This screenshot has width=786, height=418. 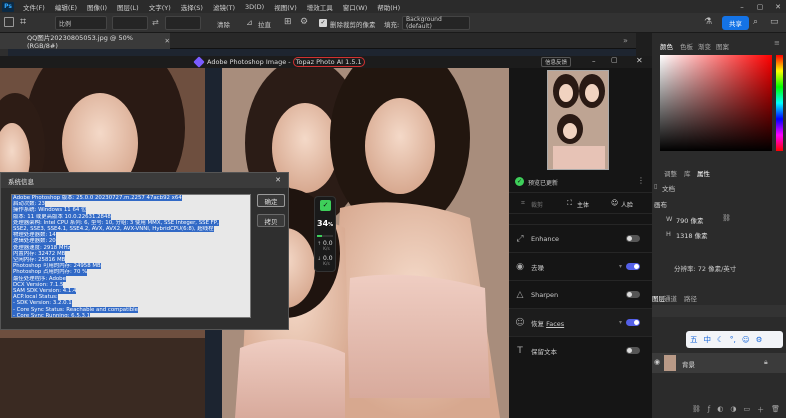 I want to click on color-field, so click(x=716, y=103).